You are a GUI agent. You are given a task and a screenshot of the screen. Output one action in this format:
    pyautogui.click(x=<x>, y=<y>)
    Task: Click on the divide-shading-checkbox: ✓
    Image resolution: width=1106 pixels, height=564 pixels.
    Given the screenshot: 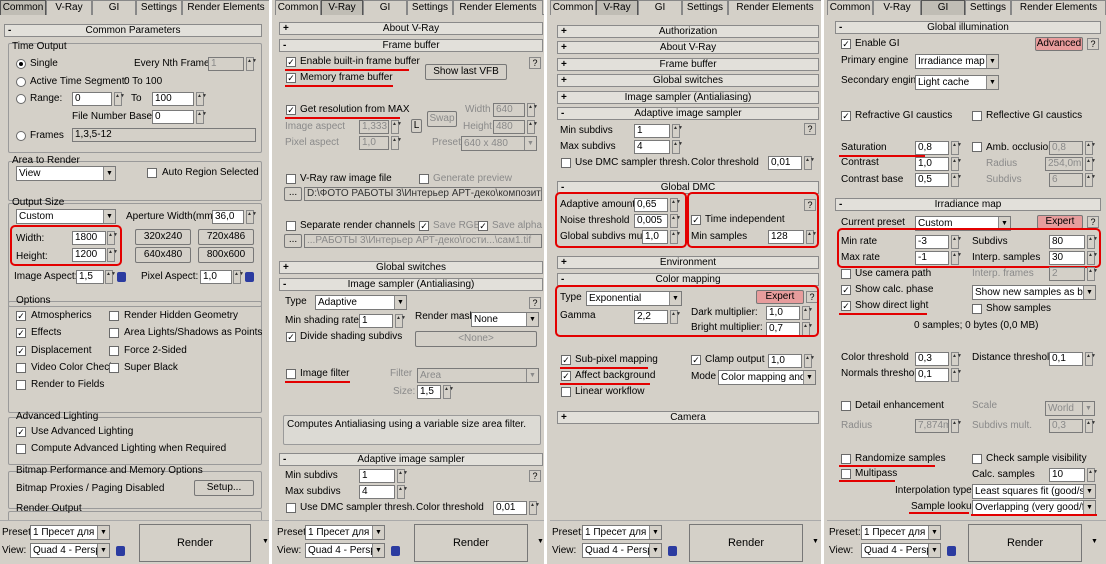 What is the action you would take?
    pyautogui.click(x=291, y=337)
    